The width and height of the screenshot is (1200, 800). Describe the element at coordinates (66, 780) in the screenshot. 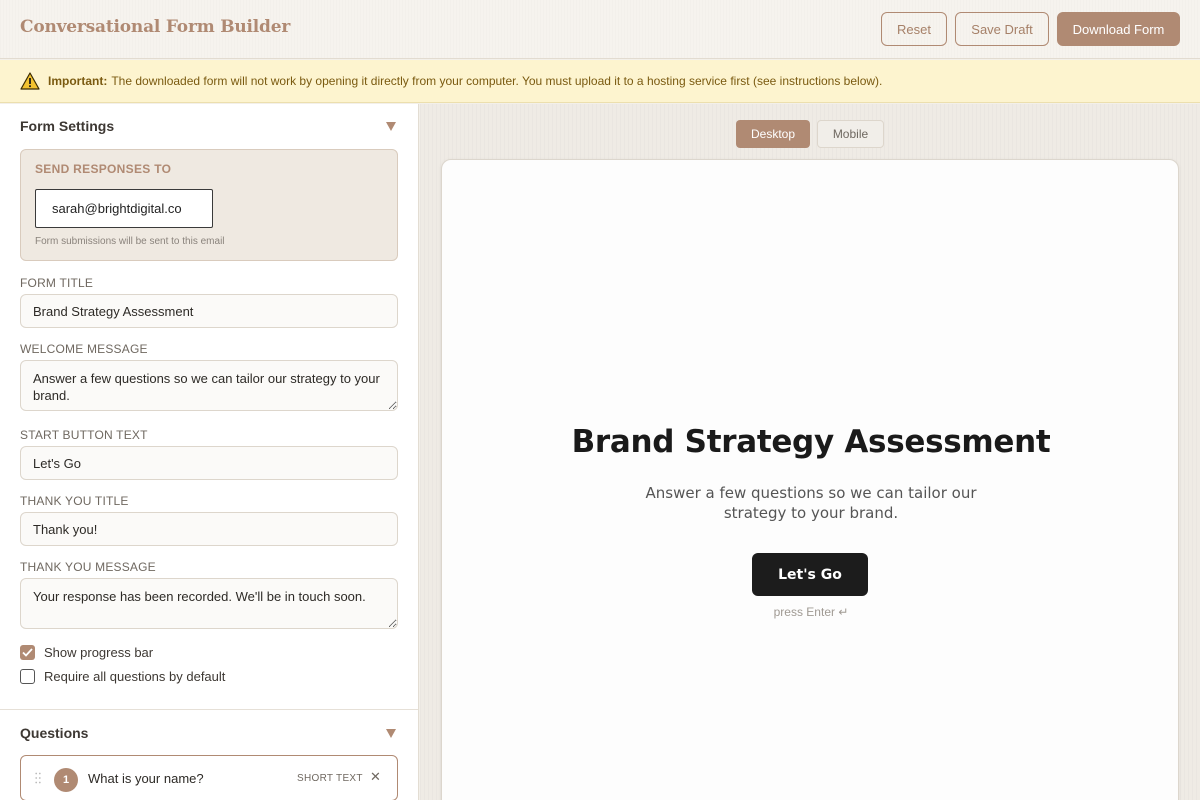

I see `question-number-badge: 1` at that location.